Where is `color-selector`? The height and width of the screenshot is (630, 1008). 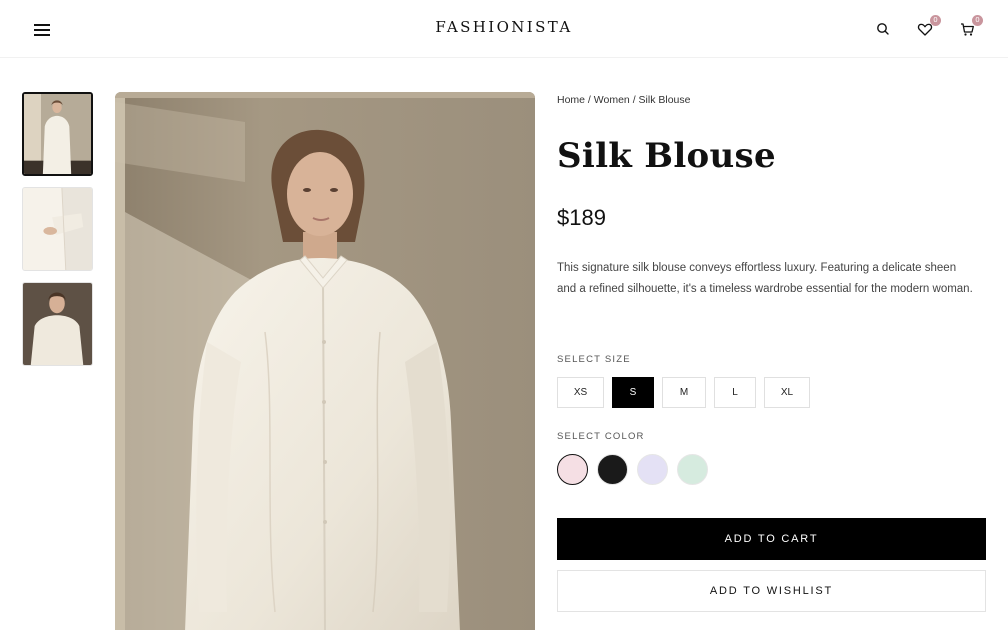 color-selector is located at coordinates (632, 469).